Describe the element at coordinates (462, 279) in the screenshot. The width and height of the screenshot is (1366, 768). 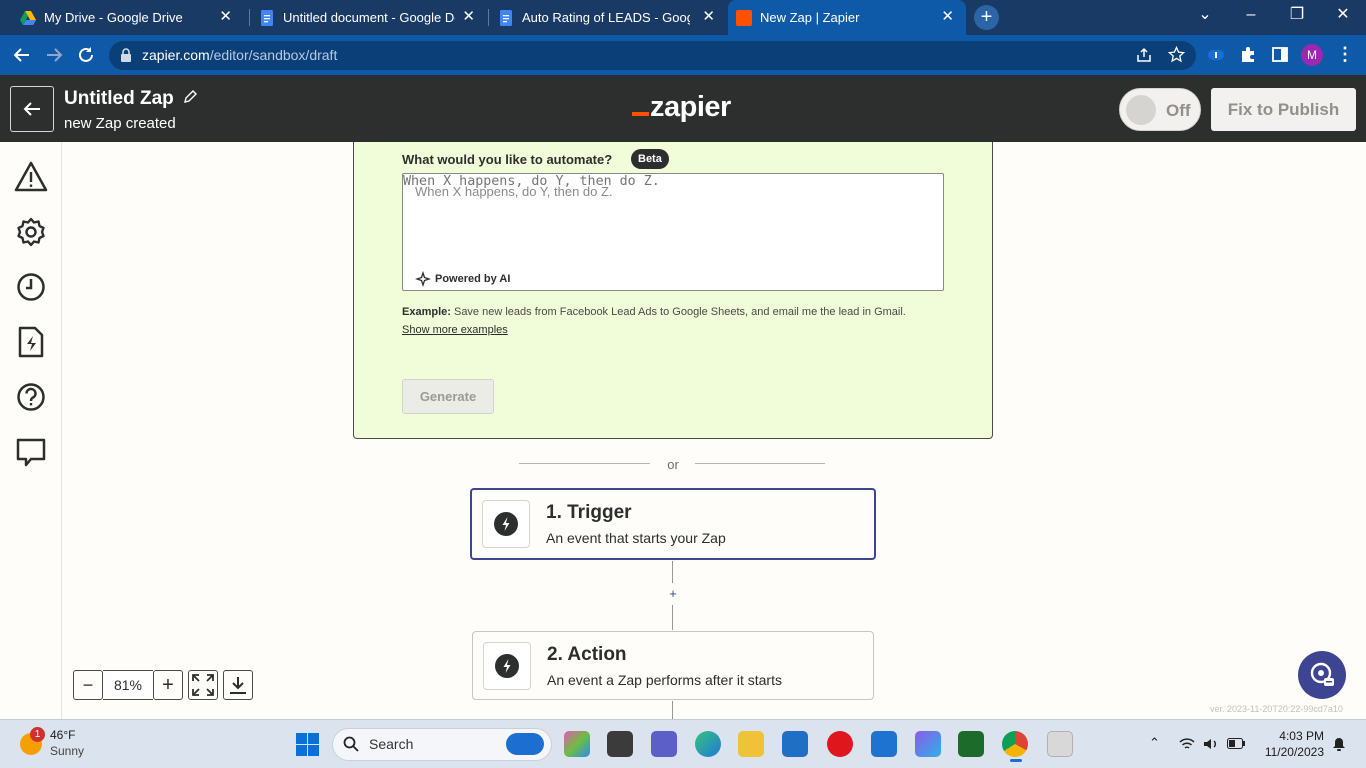
I see `powered-by-ai: Powered by AI` at that location.